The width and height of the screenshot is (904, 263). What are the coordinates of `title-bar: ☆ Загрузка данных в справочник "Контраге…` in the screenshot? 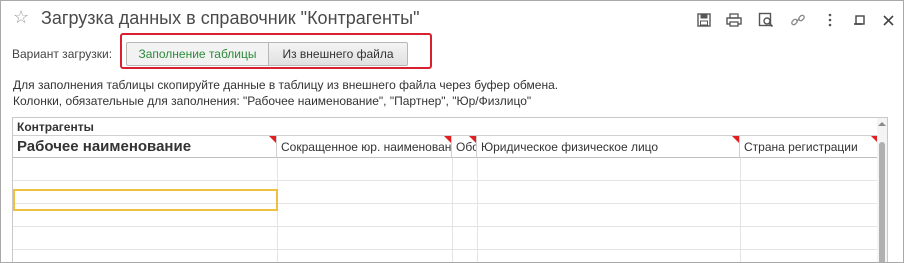 It's located at (452, 19).